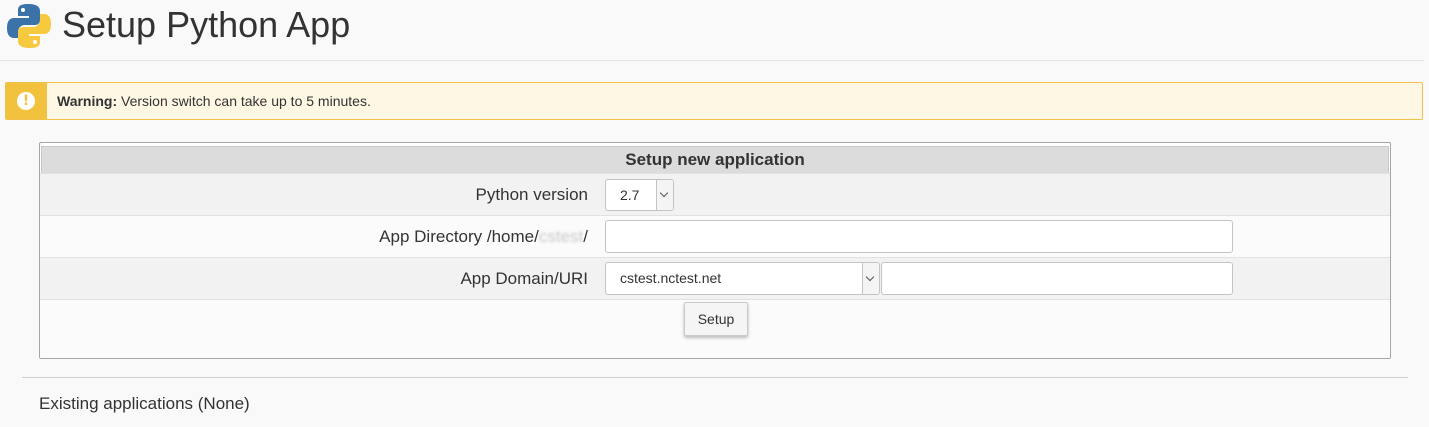 This screenshot has height=427, width=1429. Describe the element at coordinates (246, 101) in the screenshot. I see `warning-message: Version switch can take up to 5 minutes.` at that location.